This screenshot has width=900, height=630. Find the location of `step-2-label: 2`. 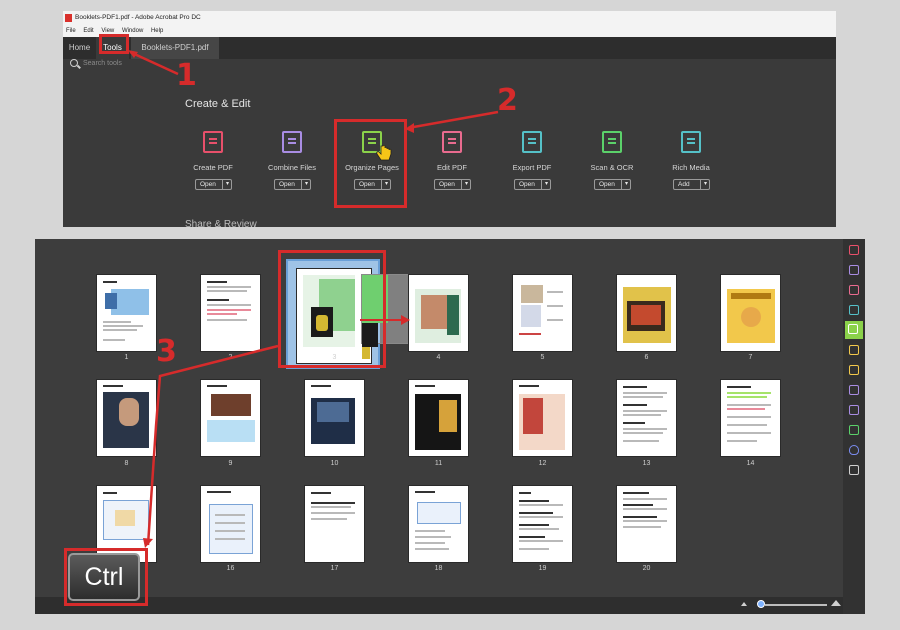

step-2-label: 2 is located at coordinates (507, 100).